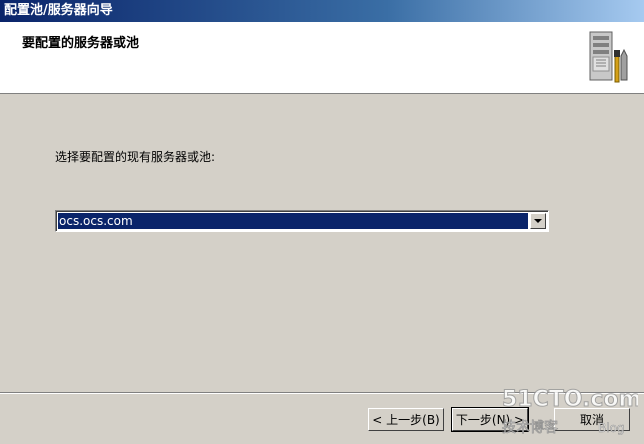  I want to click on chevron-down-icon, so click(538, 221).